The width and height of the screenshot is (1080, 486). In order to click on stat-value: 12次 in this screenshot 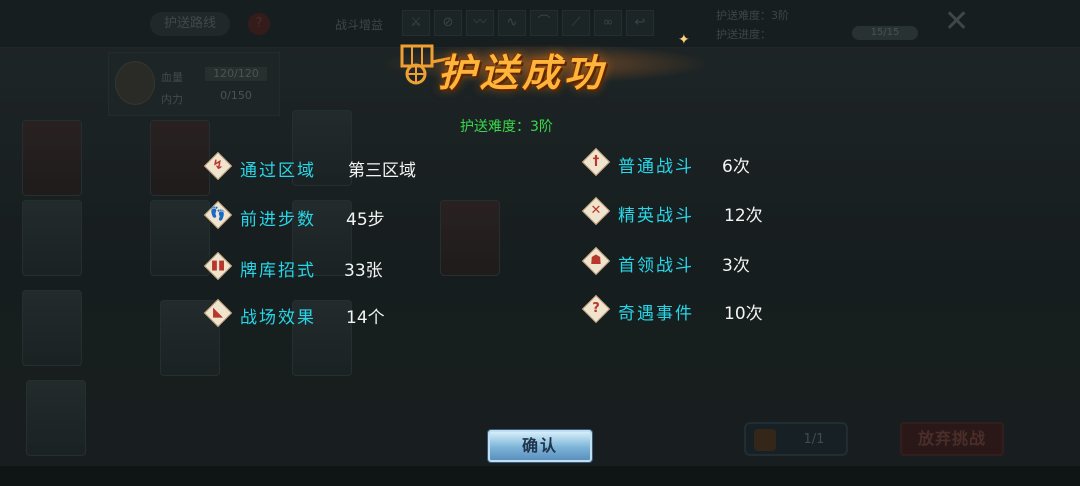, I will do `click(743, 216)`.